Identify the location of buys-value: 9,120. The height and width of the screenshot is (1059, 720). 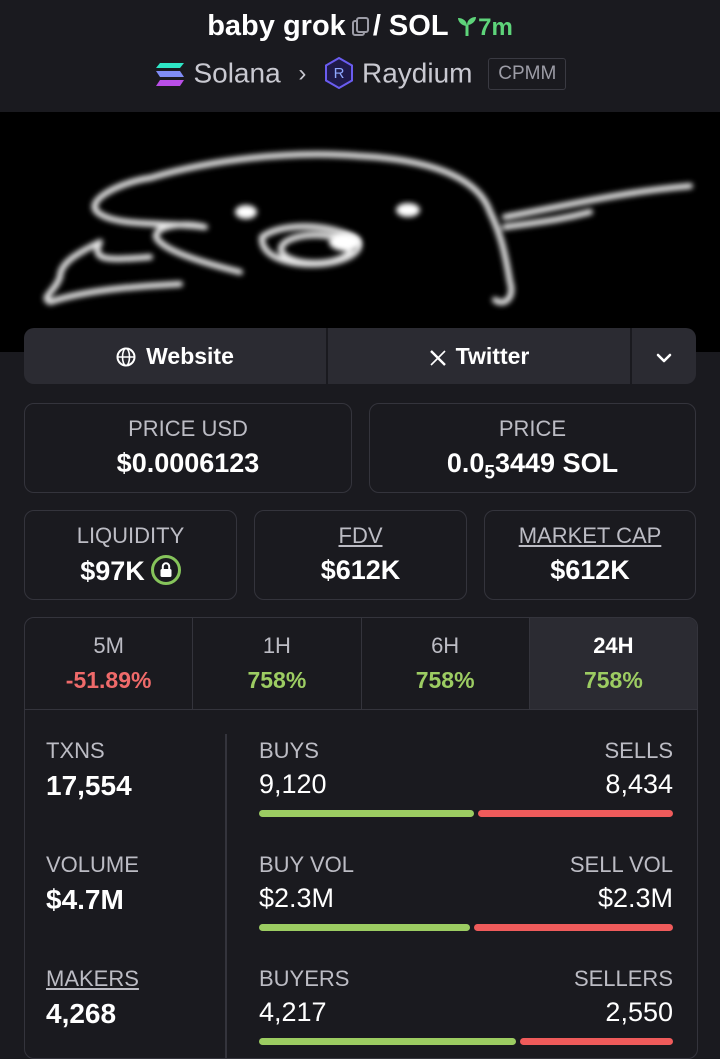
(293, 784).